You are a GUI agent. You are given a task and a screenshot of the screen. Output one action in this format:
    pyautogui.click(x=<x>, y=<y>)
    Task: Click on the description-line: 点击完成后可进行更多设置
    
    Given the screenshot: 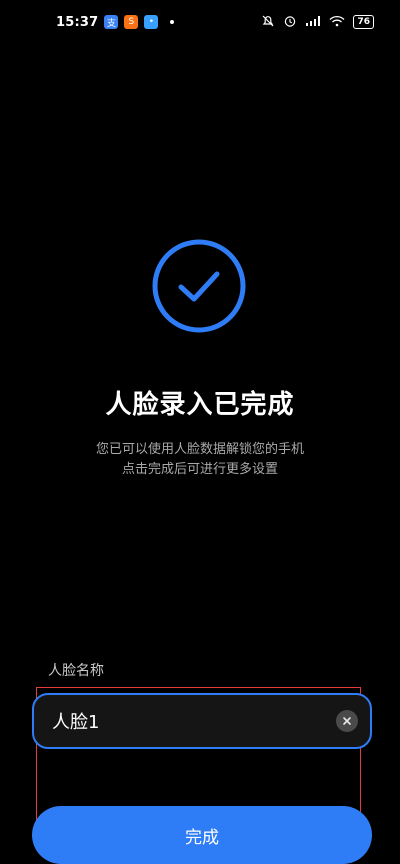 What is the action you would take?
    pyautogui.click(x=199, y=469)
    